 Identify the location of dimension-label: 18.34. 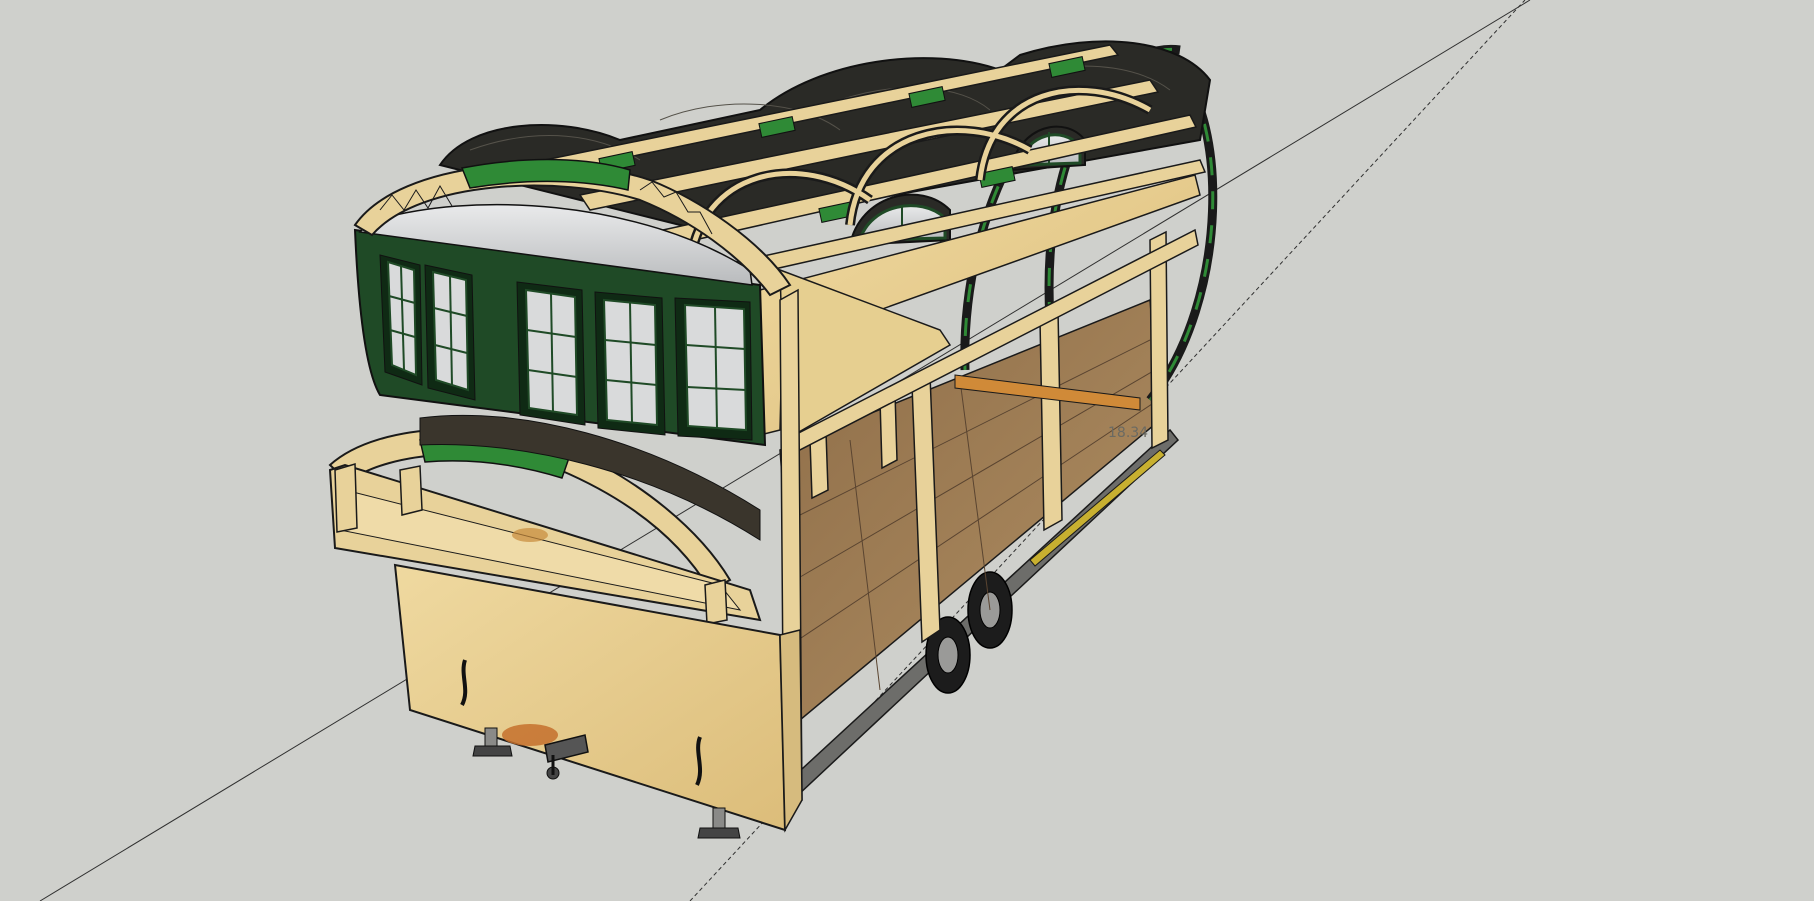
(1128, 433).